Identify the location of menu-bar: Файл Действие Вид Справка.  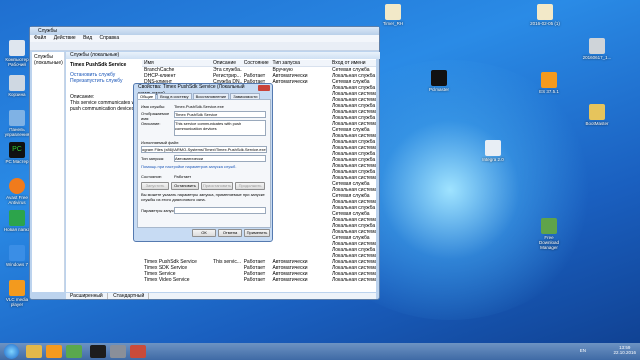
(204, 38).